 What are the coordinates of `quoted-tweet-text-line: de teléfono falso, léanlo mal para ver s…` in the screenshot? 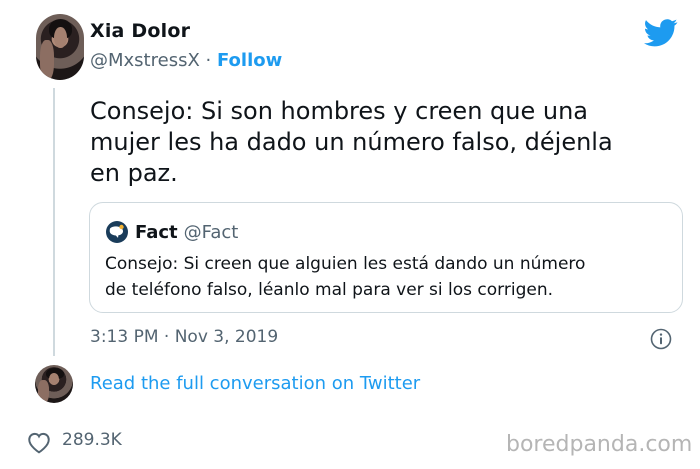 It's located at (329, 290).